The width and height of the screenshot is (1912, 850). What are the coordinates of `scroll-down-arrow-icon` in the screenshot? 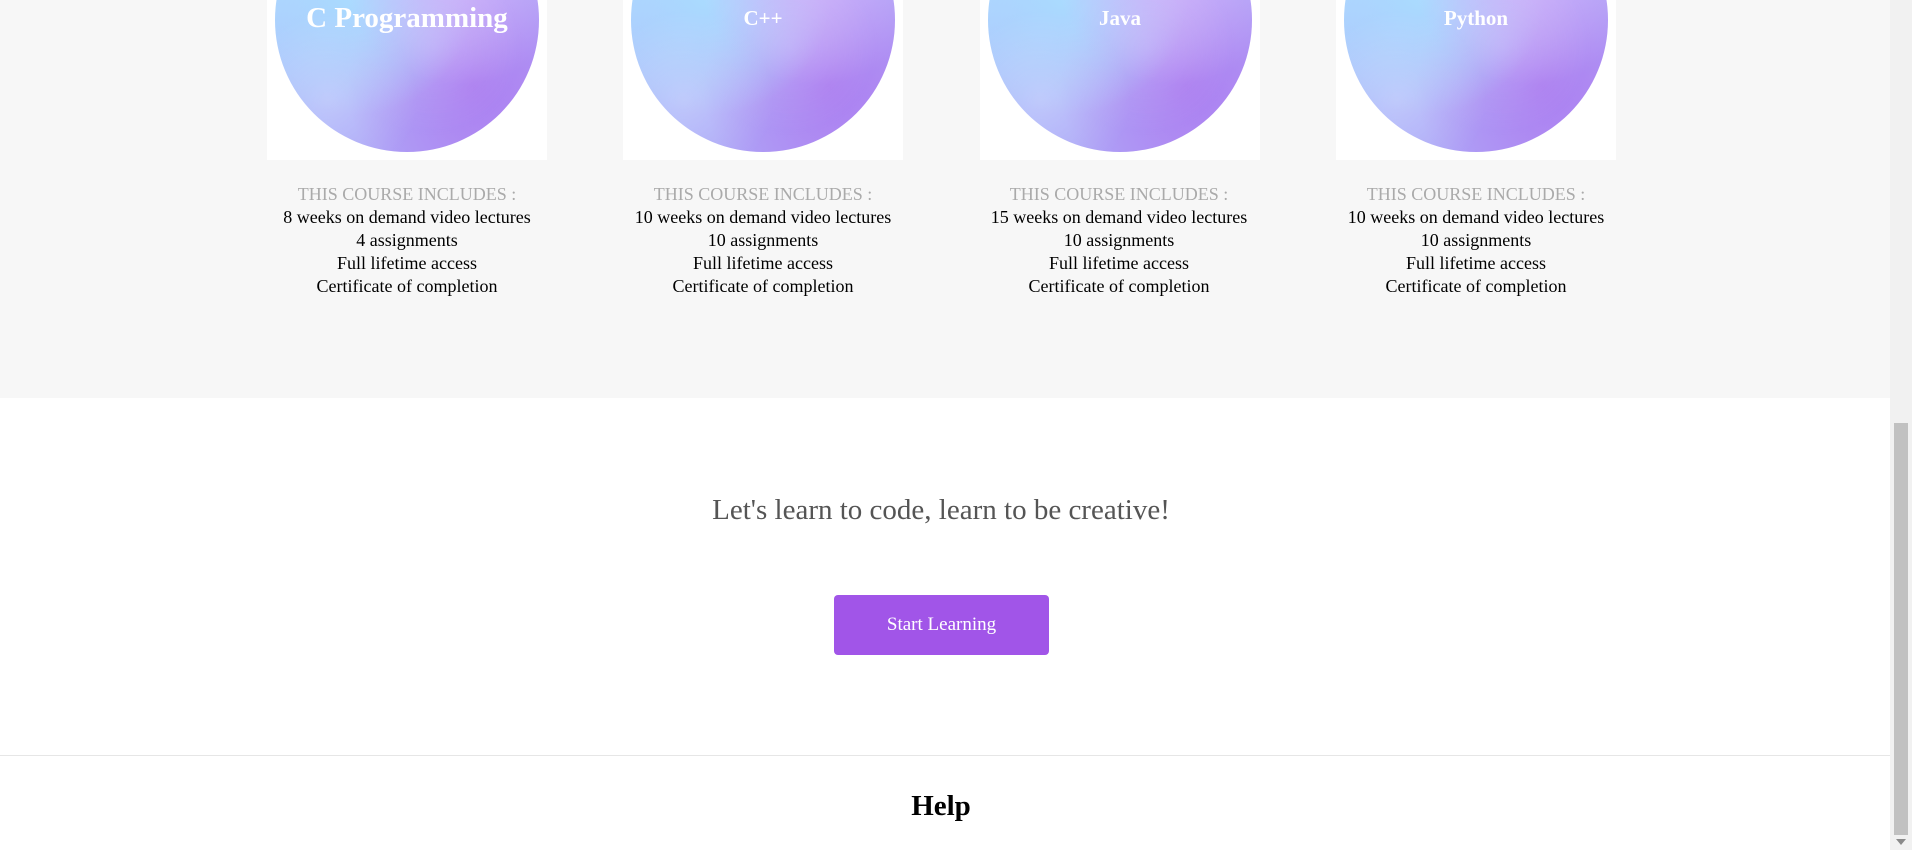 It's located at (1901, 842).